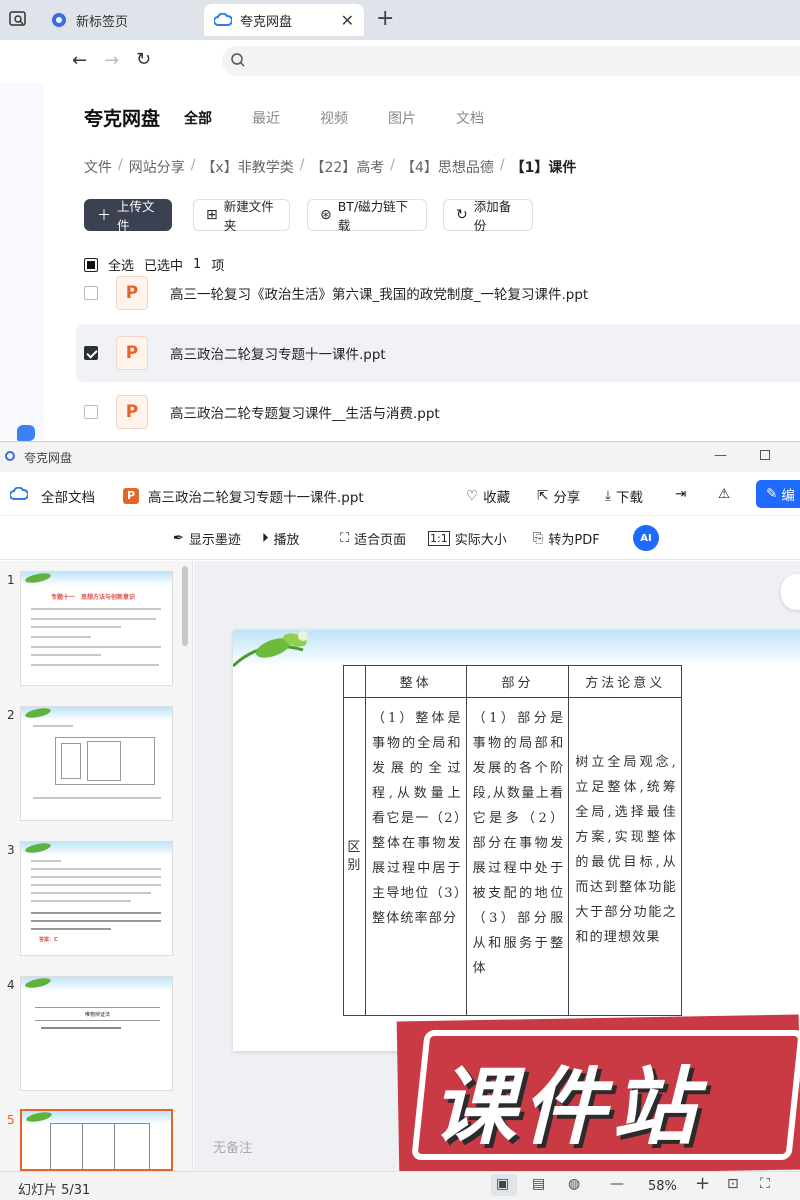  I want to click on app-logo-icon, so click(10, 456).